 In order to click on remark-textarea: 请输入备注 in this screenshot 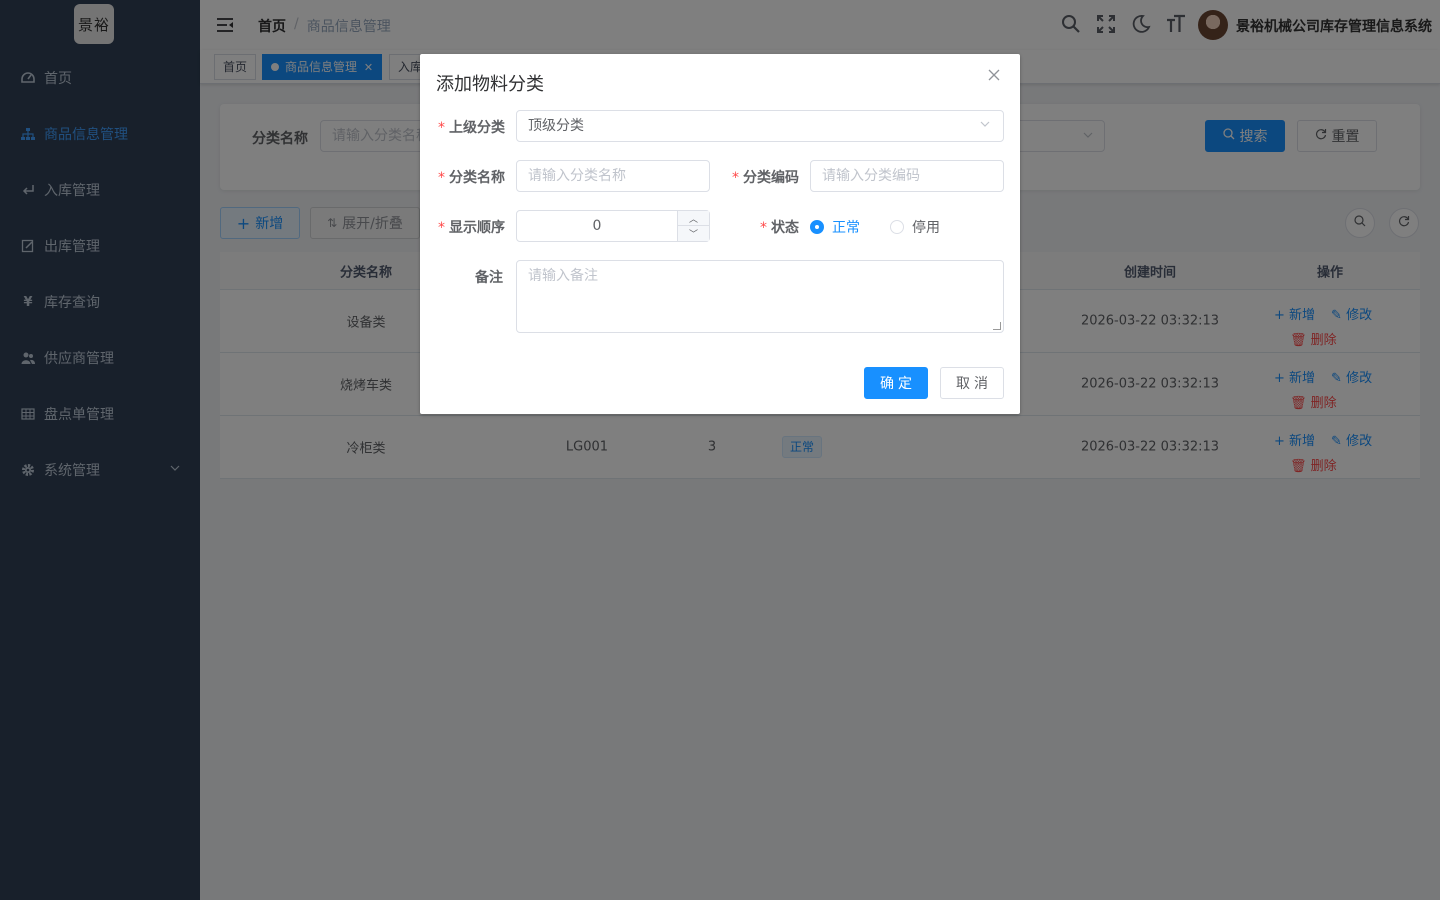, I will do `click(760, 296)`.